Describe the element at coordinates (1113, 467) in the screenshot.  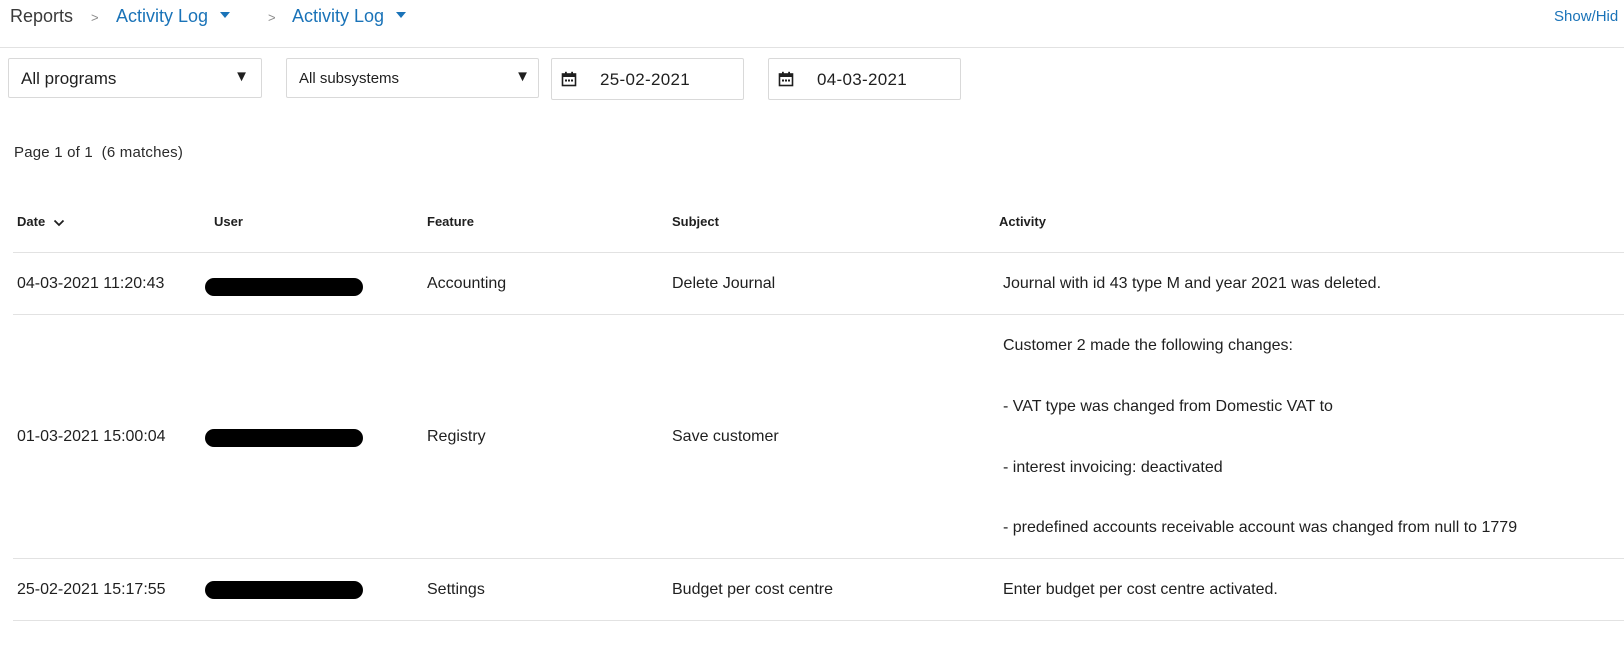
I see `row-activity-line: - interest invoicing: deactivated` at that location.